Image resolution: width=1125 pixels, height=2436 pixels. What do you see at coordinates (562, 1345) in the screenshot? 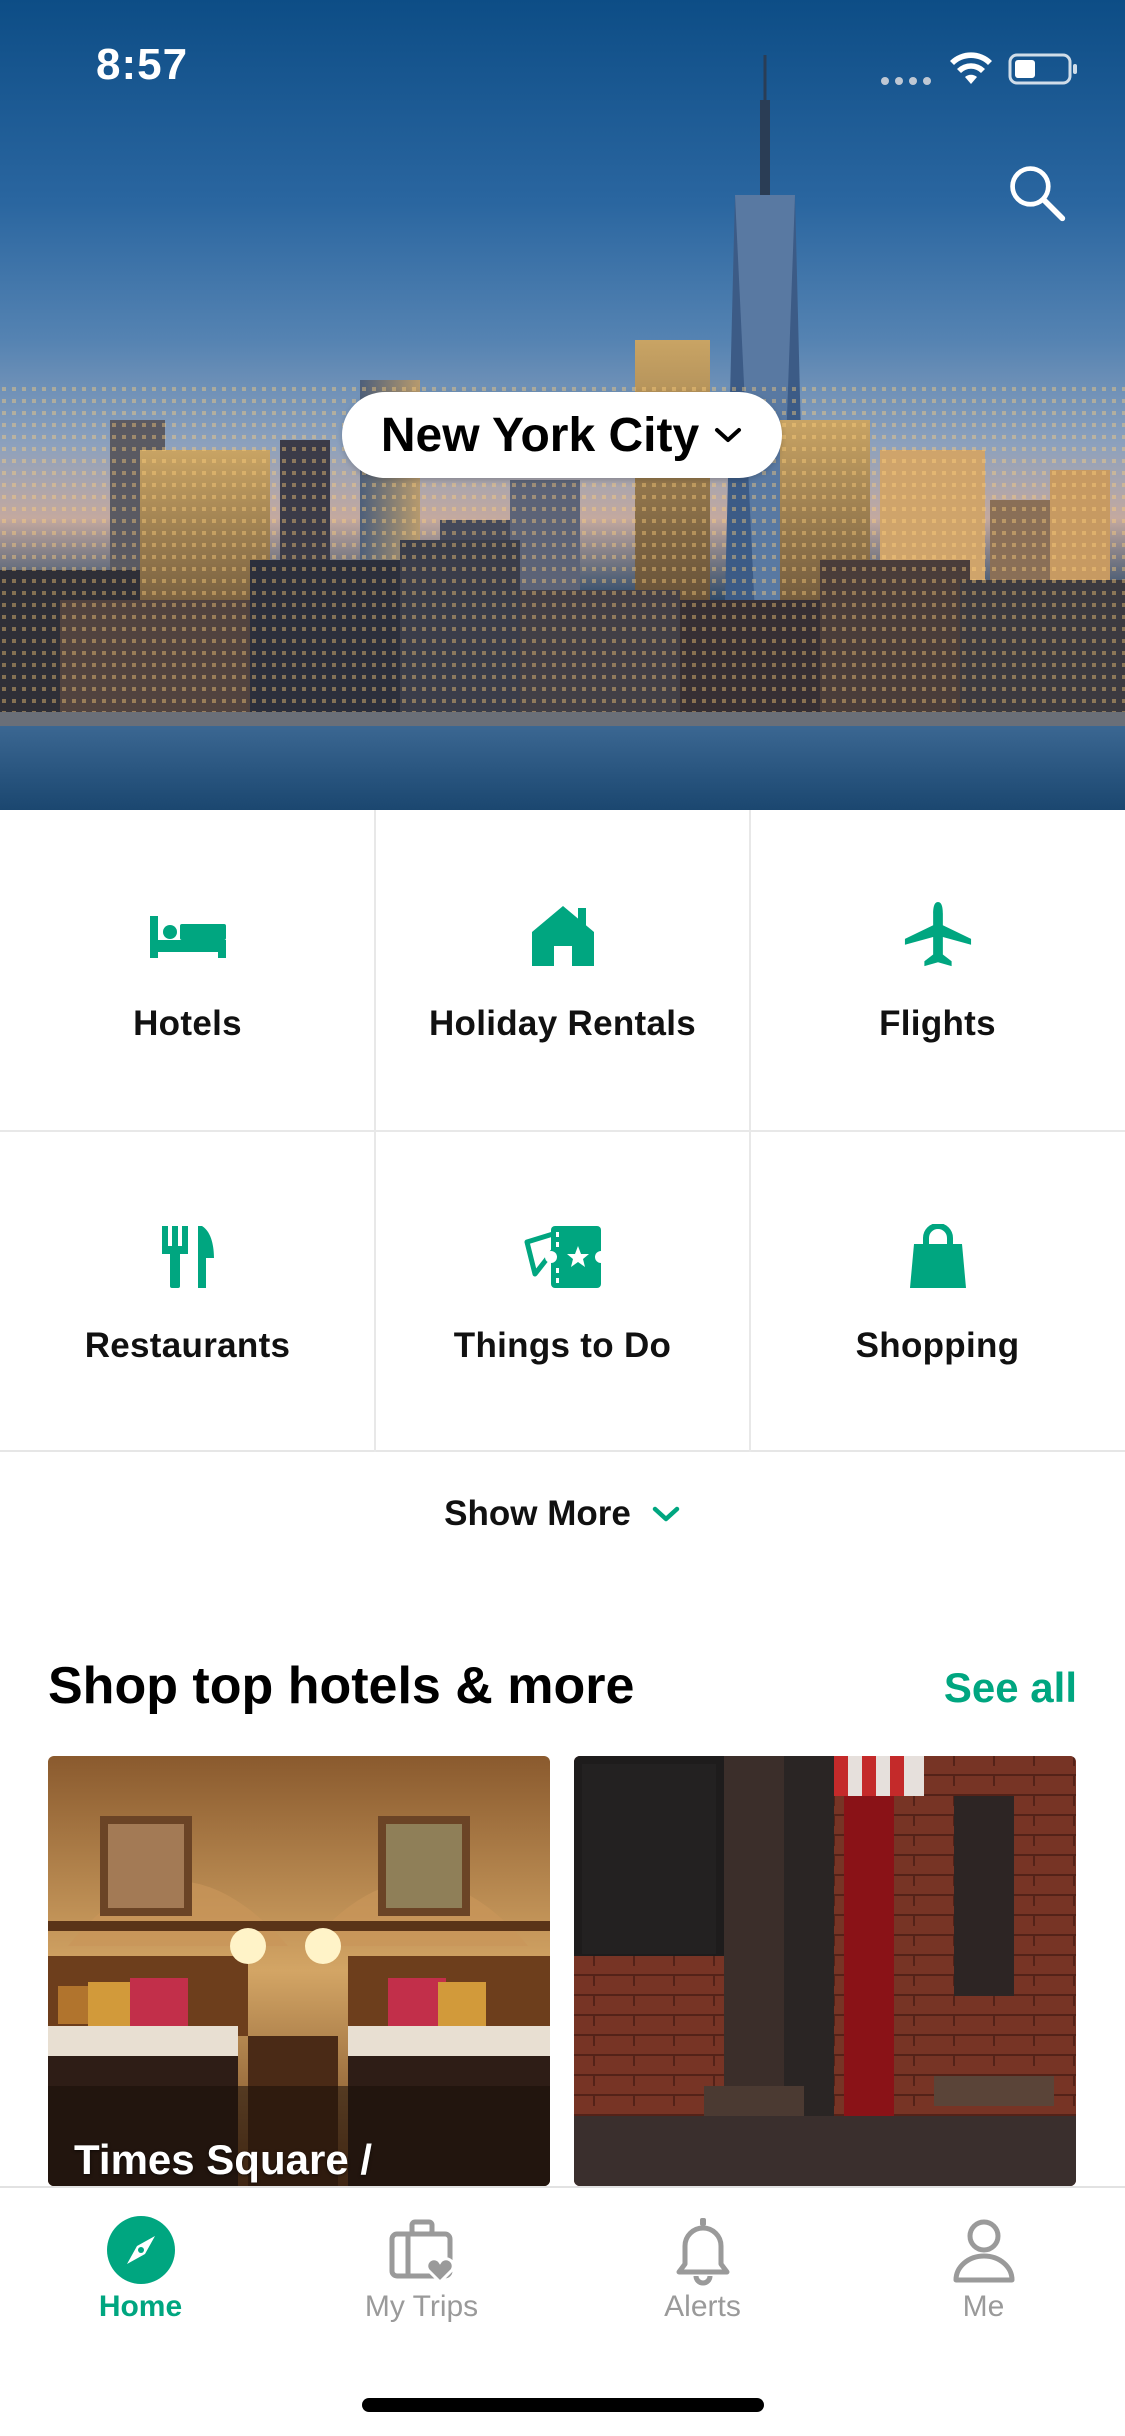
I see `category-label: Things to Do` at bounding box center [562, 1345].